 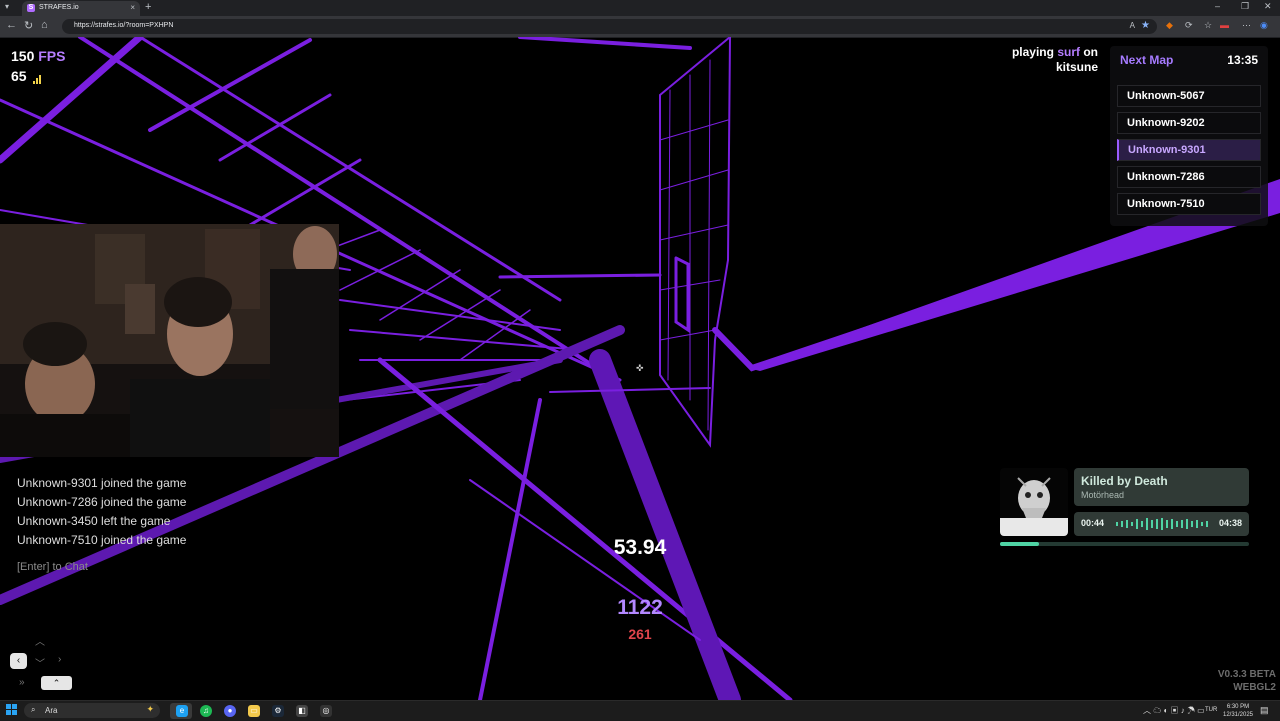 What do you see at coordinates (1103, 495) in the screenshot?
I see `song-artist: Motörhead` at bounding box center [1103, 495].